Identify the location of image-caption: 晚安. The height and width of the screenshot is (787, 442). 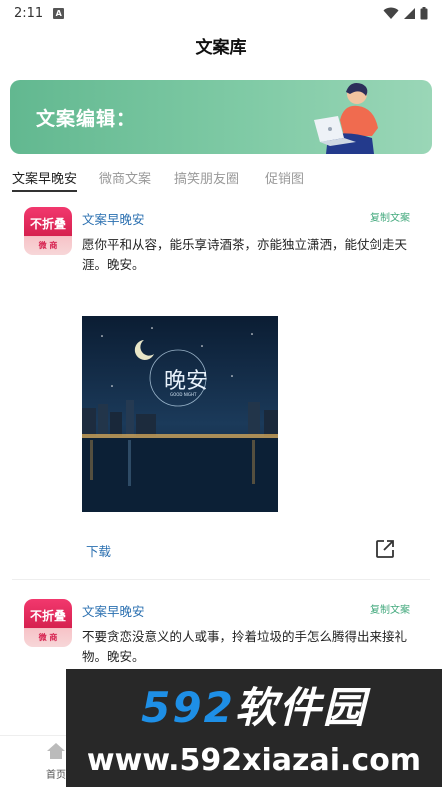
(186, 381).